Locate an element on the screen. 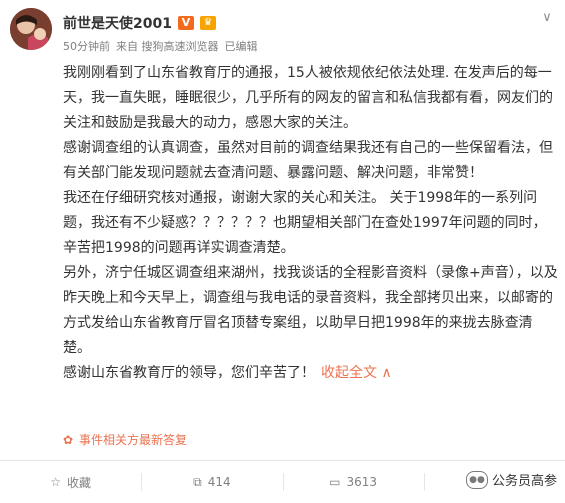 The height and width of the screenshot is (503, 565). repost-icon: ⧉ is located at coordinates (197, 481).